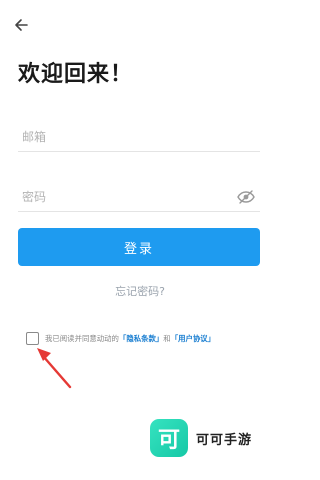  I want to click on user-agreement-link: 「用户协议」, so click(193, 338).